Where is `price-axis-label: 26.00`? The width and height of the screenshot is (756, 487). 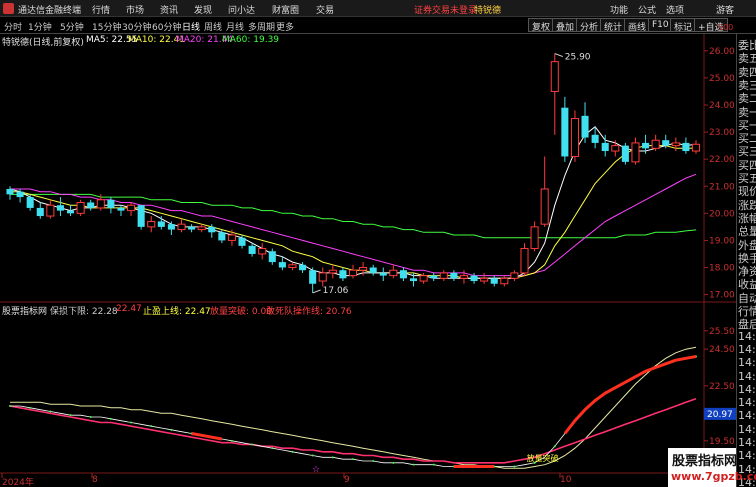
price-axis-label: 26.00 is located at coordinates (722, 52).